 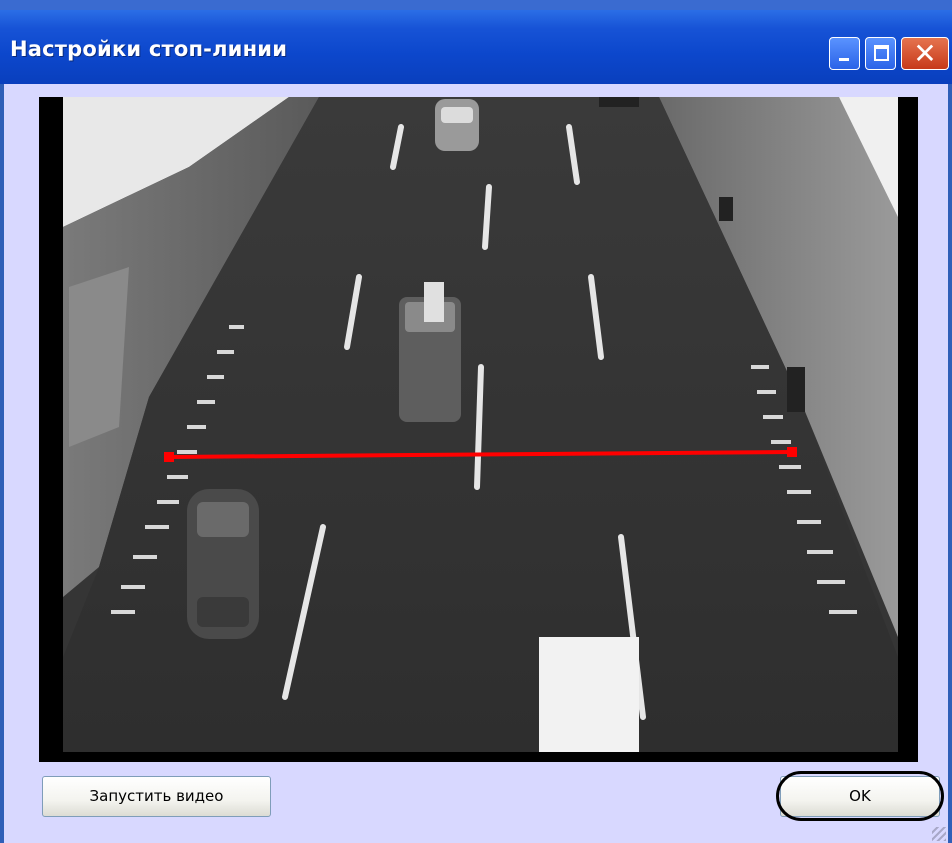 What do you see at coordinates (476, 47) in the screenshot?
I see `title-bar: Настройки стоп-линии ✕` at bounding box center [476, 47].